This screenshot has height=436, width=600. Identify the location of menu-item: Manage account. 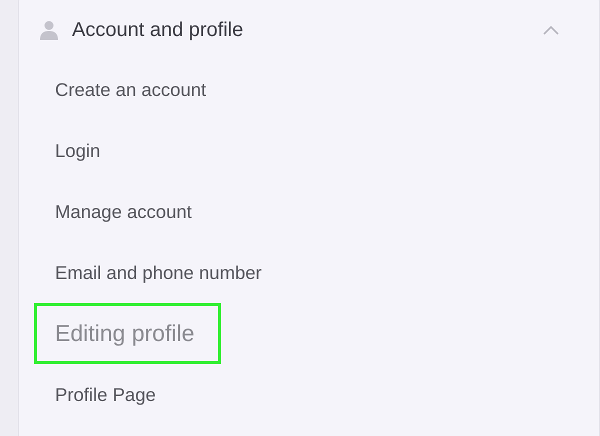
(123, 211).